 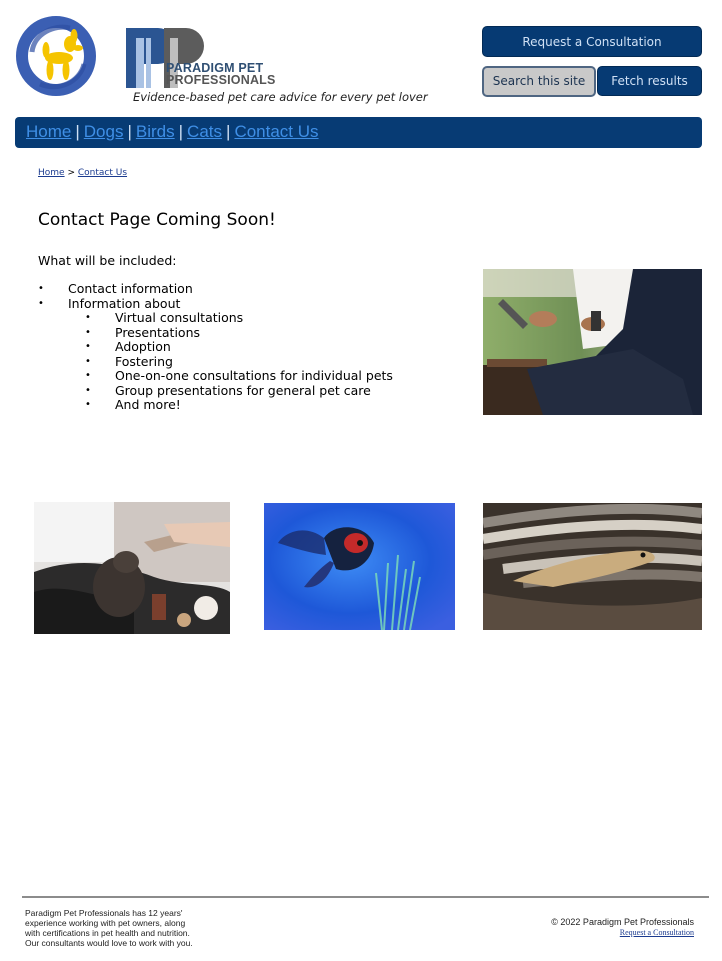 I want to click on footer-divider, so click(x=365, y=897).